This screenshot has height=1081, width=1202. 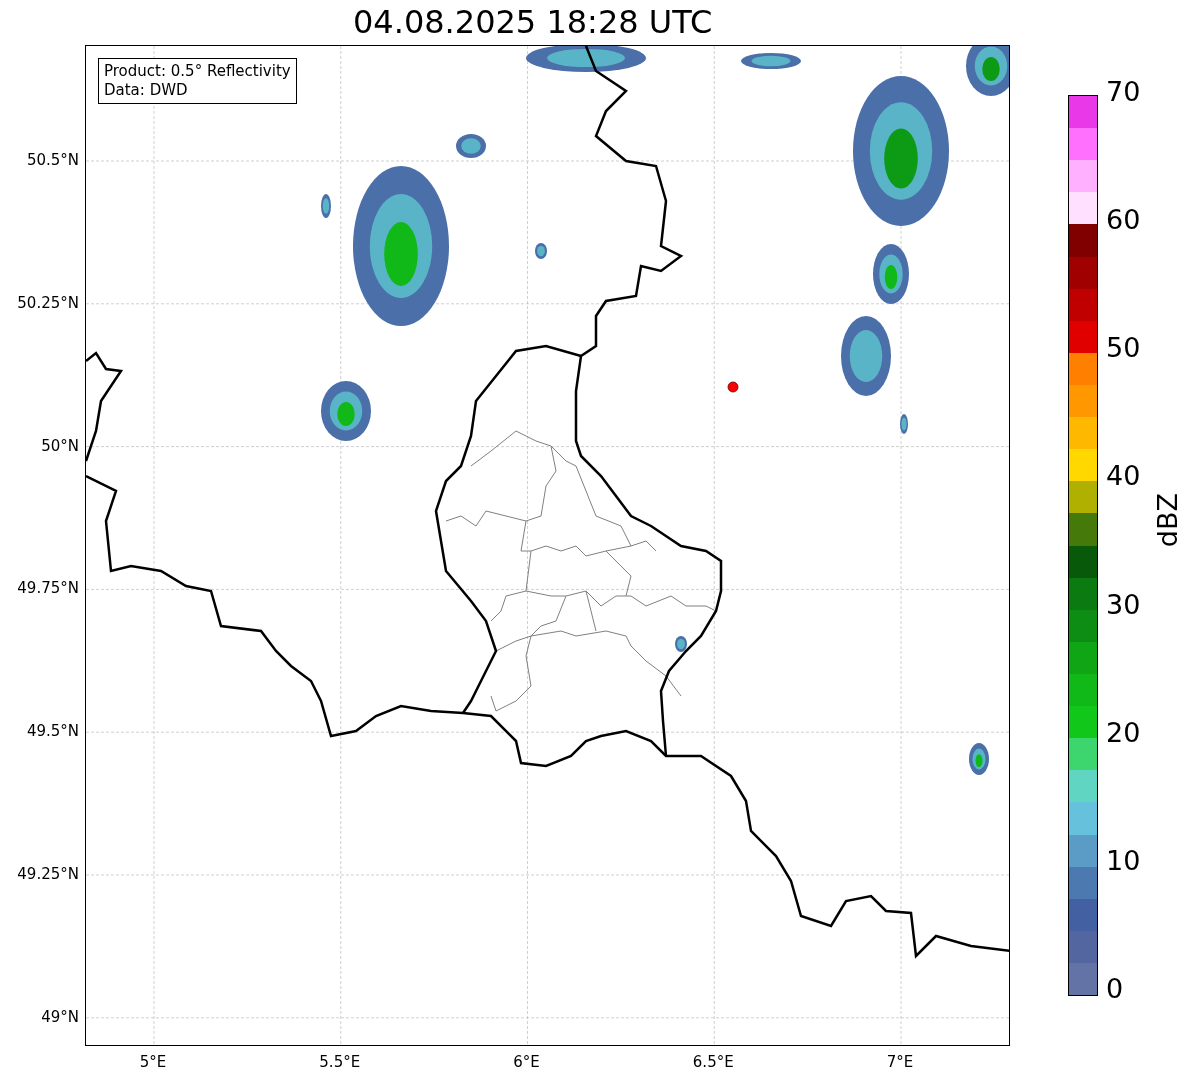 What do you see at coordinates (1168, 520) in the screenshot?
I see `colorbar-label: dBZ` at bounding box center [1168, 520].